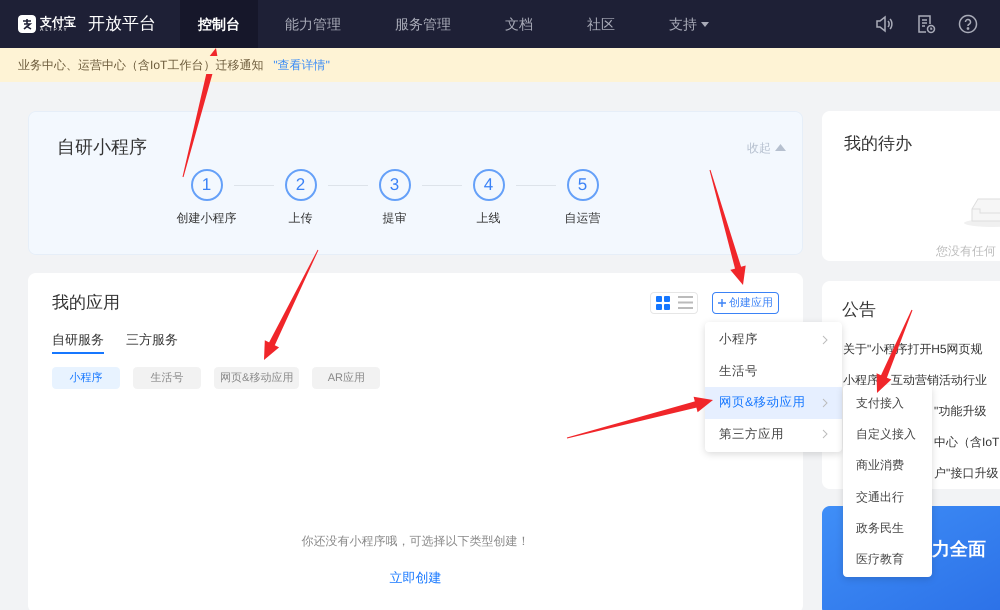 The width and height of the screenshot is (1000, 610). Describe the element at coordinates (745, 303) in the screenshot. I see `create-app-button: 创建应用` at that location.